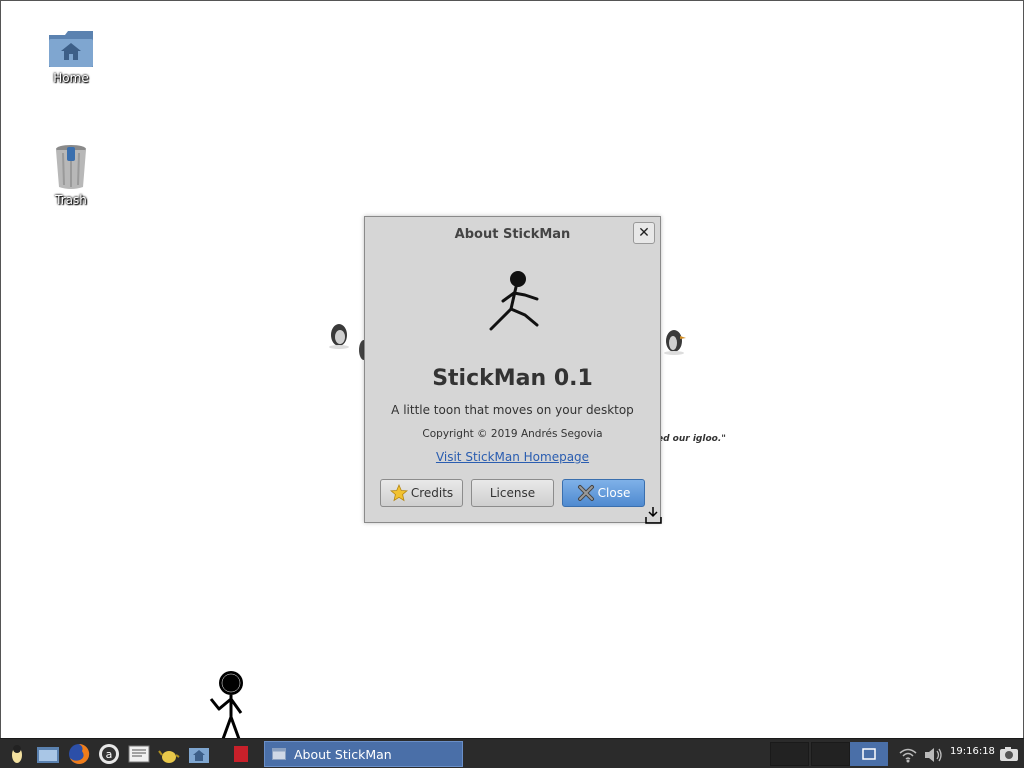  I want to click on firefox-icon, so click(79, 753).